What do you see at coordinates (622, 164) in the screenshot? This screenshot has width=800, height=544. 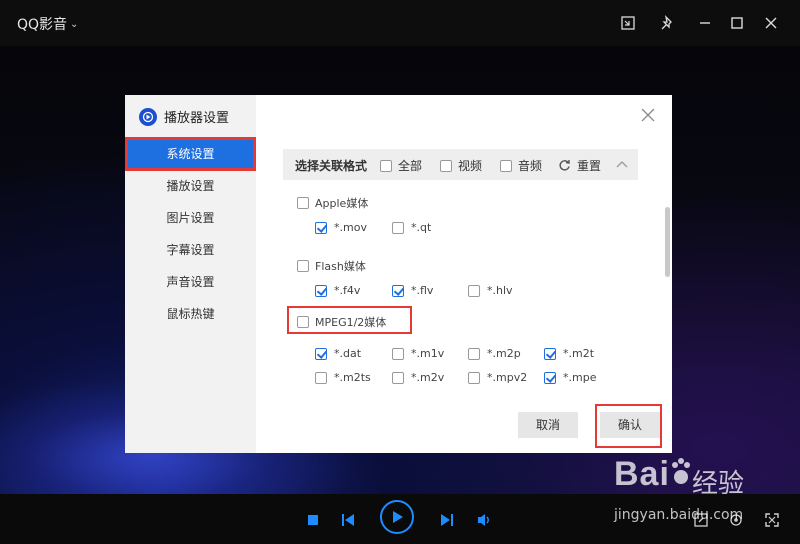 I see `chevron-up-icon` at bounding box center [622, 164].